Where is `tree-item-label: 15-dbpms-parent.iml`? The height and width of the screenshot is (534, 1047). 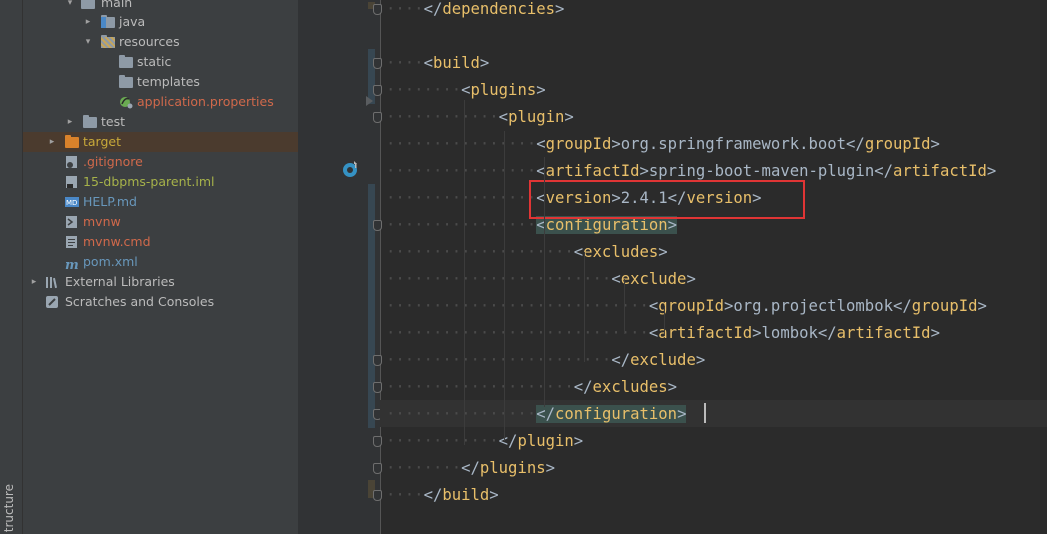 tree-item-label: 15-dbpms-parent.iml is located at coordinates (149, 181).